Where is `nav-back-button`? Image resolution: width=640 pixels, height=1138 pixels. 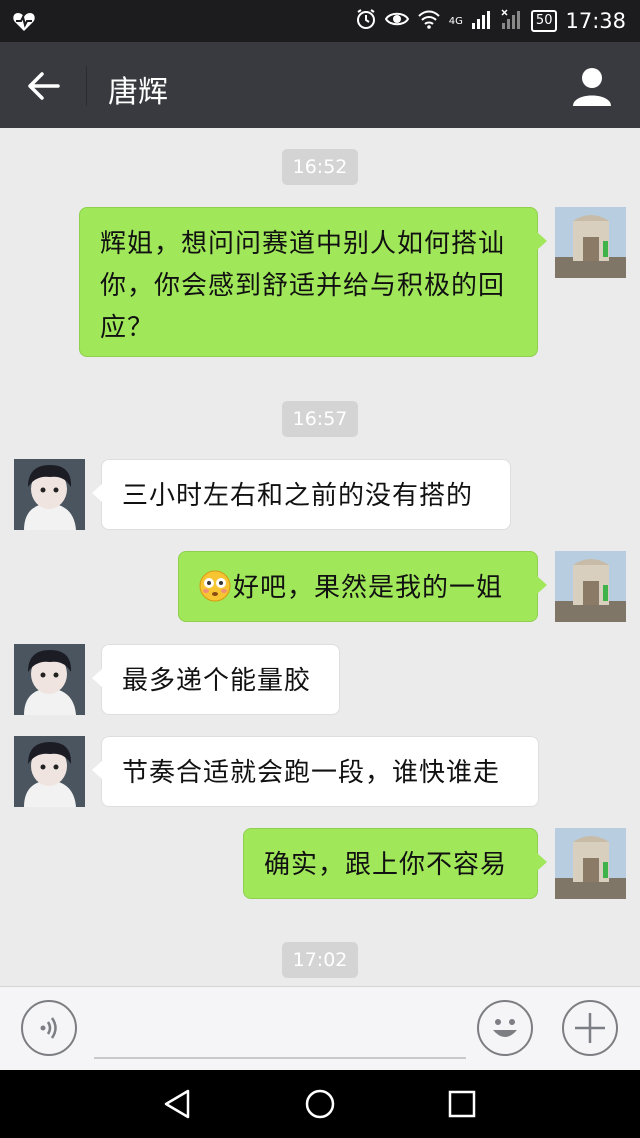 nav-back-button is located at coordinates (178, 1104).